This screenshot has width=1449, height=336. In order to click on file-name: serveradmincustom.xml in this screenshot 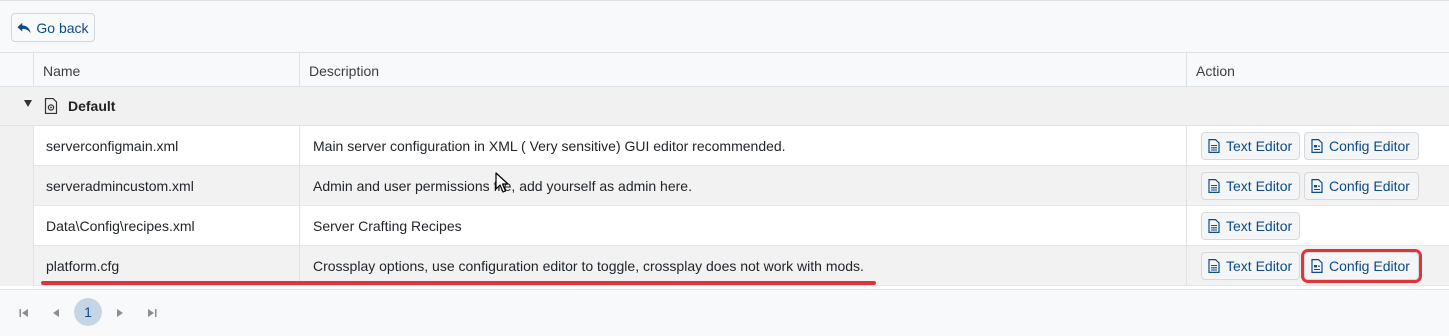, I will do `click(120, 186)`.